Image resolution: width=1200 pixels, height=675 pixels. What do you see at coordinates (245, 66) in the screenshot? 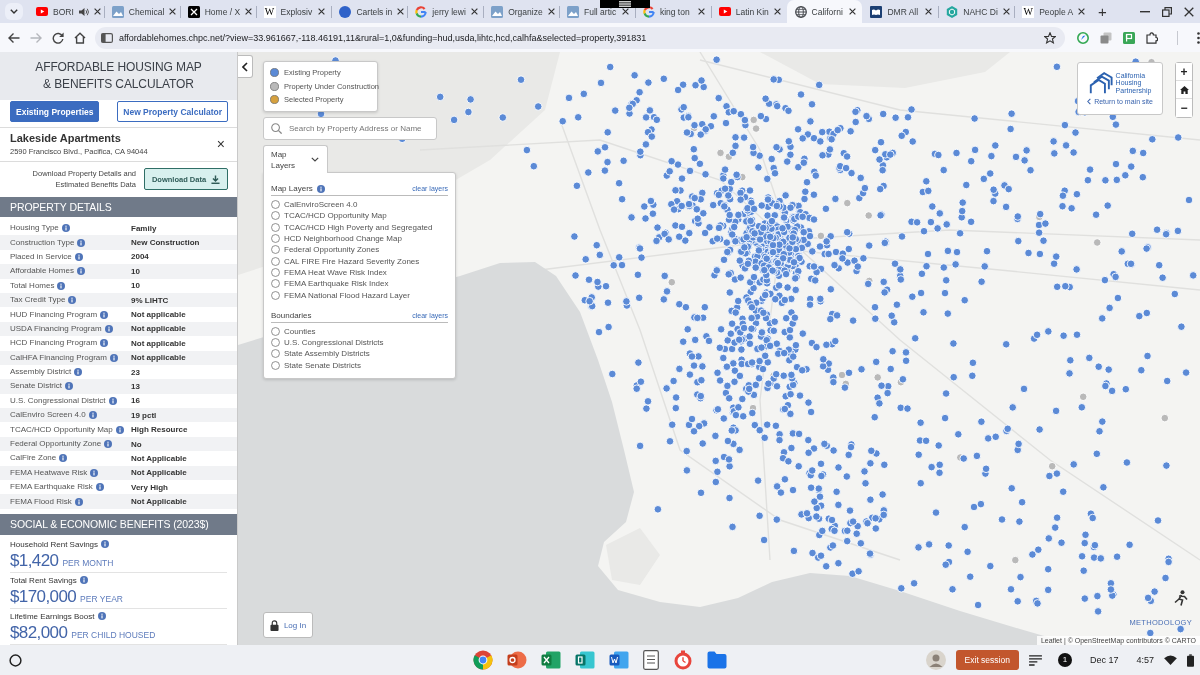
I see `collapse-button` at bounding box center [245, 66].